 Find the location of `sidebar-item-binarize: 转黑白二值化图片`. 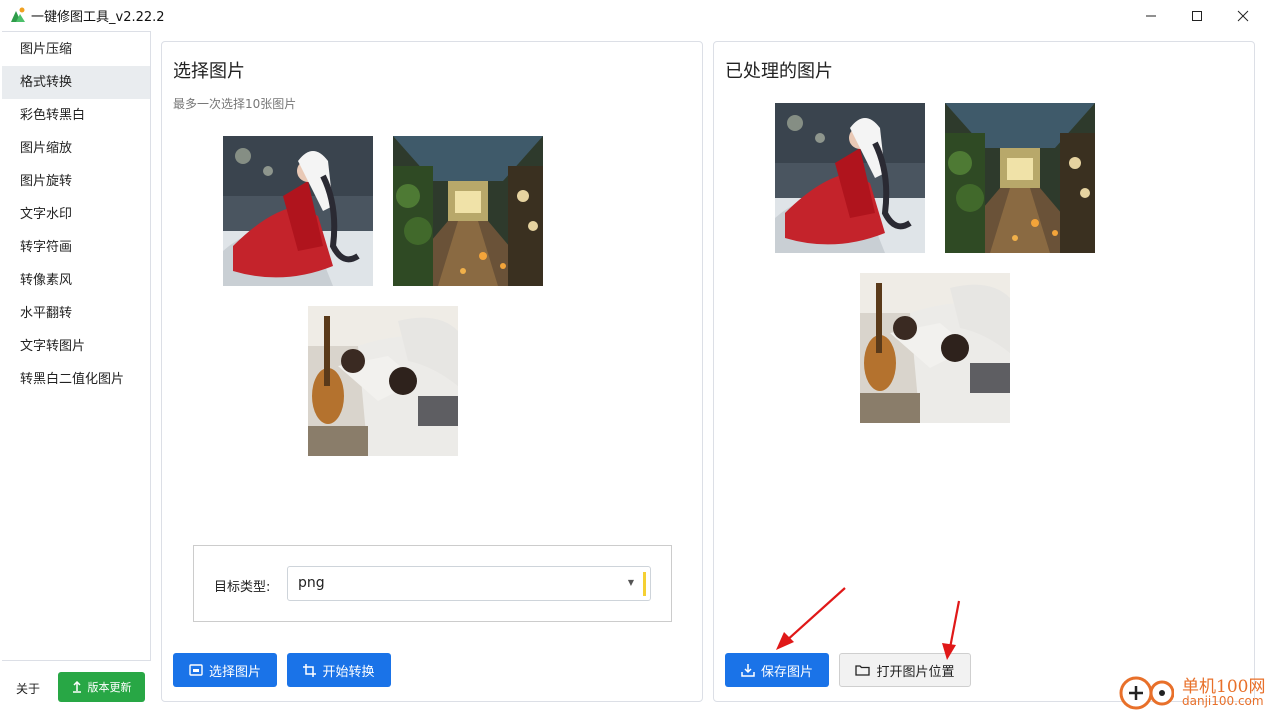

sidebar-item-binarize: 转黑白二值化图片 is located at coordinates (76, 379).